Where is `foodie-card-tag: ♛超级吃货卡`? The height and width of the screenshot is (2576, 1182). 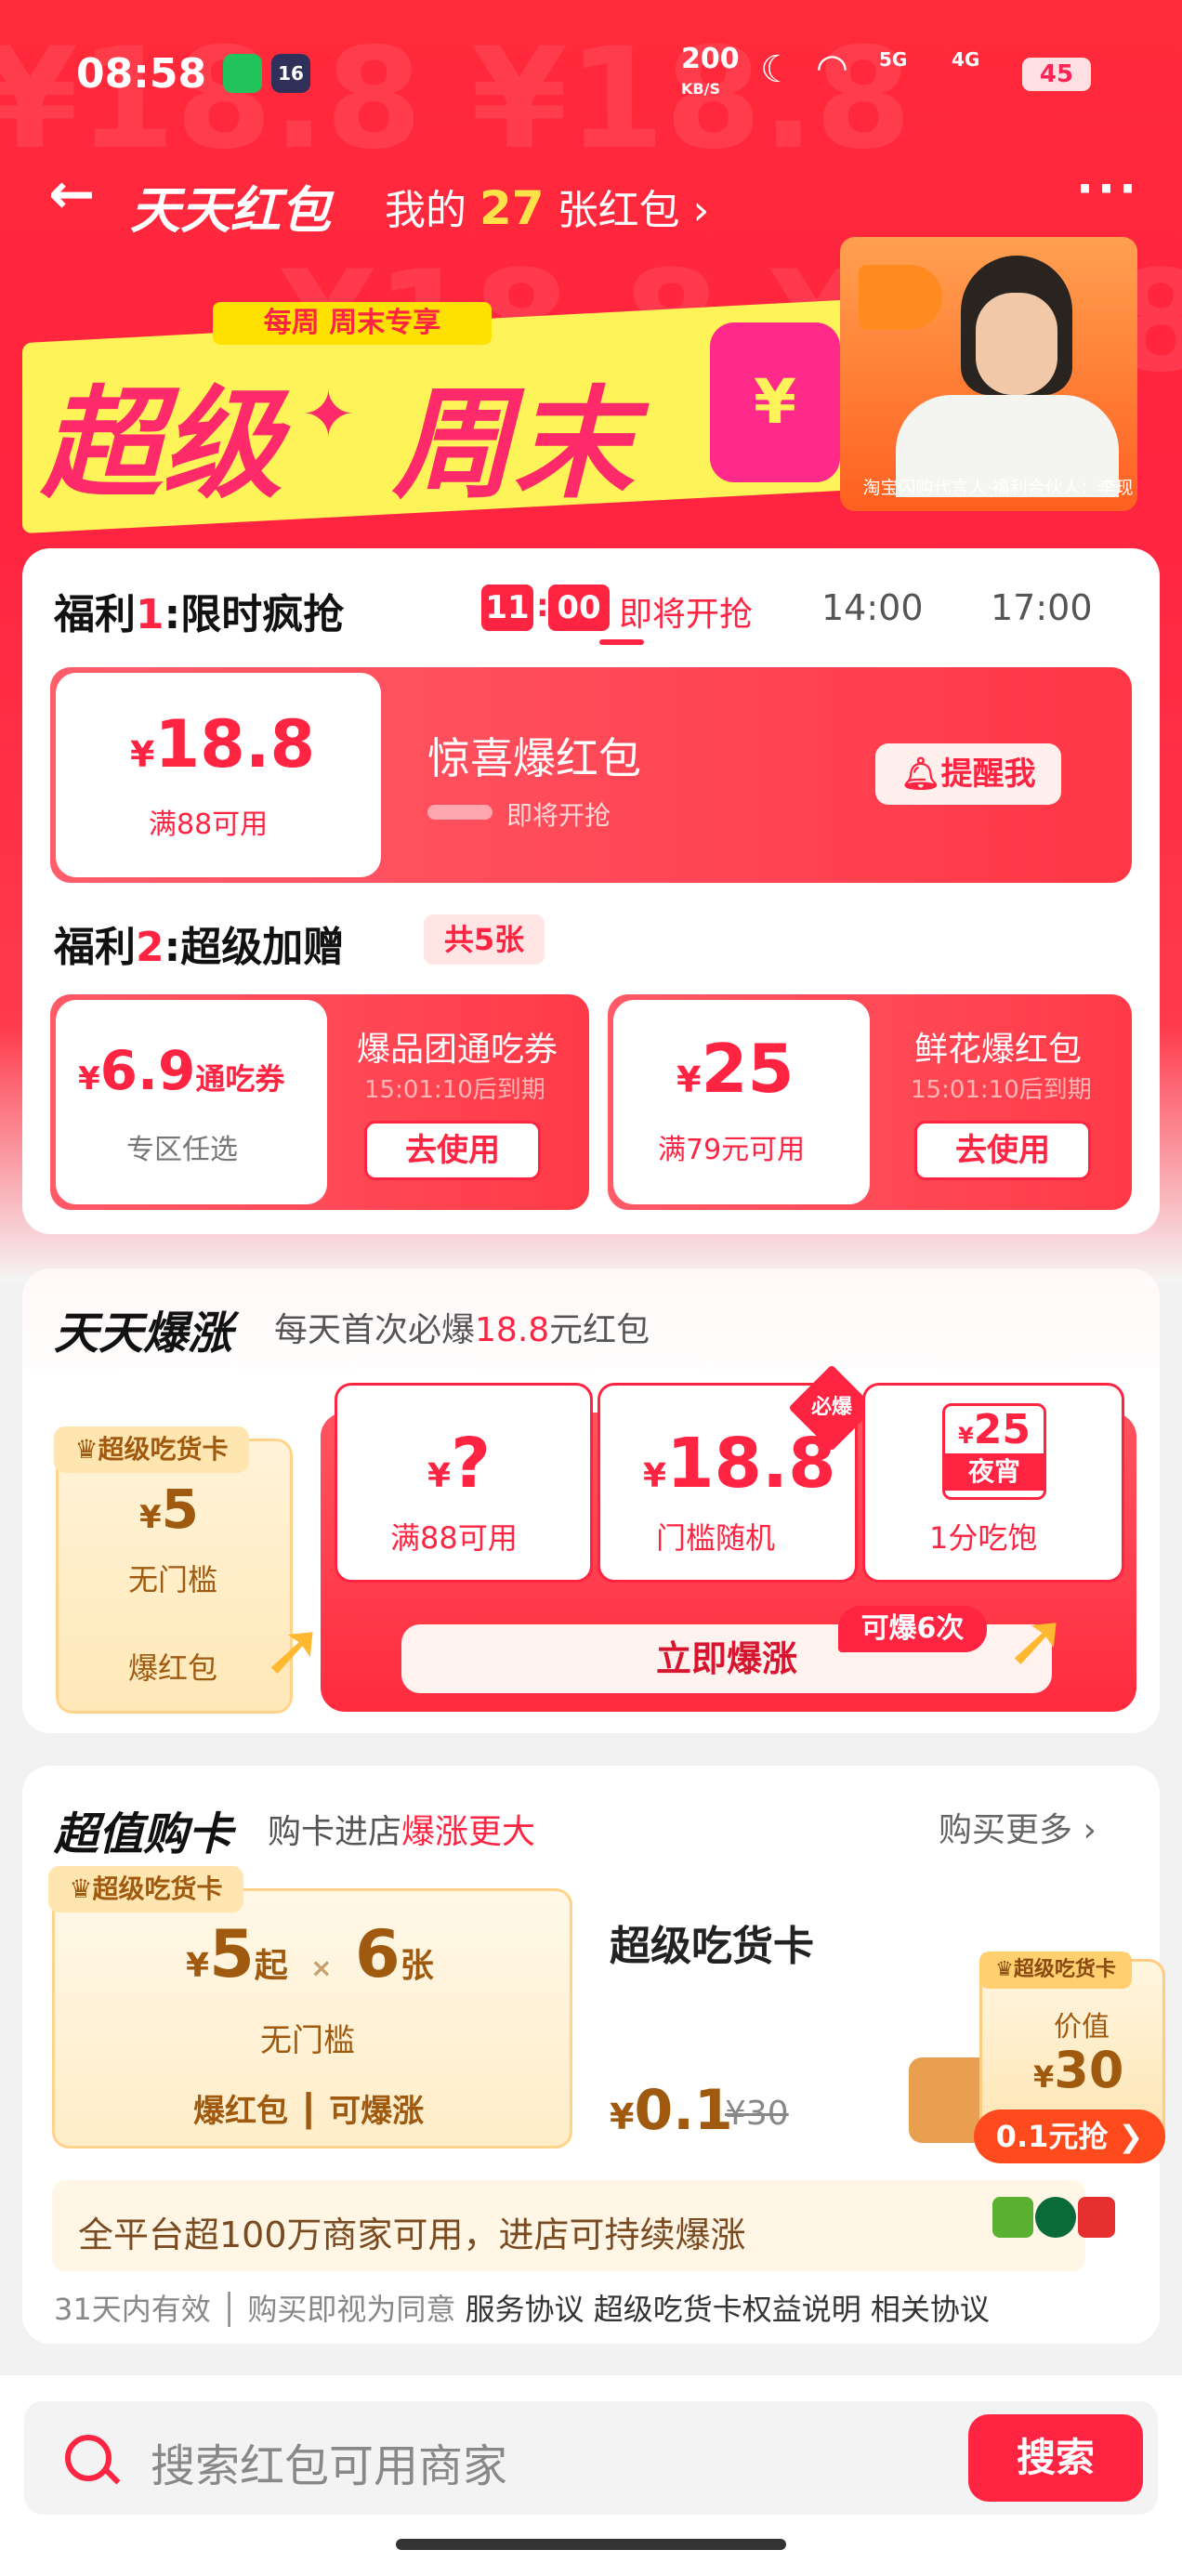
foodie-card-tag: ♛超级吃货卡 is located at coordinates (145, 1889).